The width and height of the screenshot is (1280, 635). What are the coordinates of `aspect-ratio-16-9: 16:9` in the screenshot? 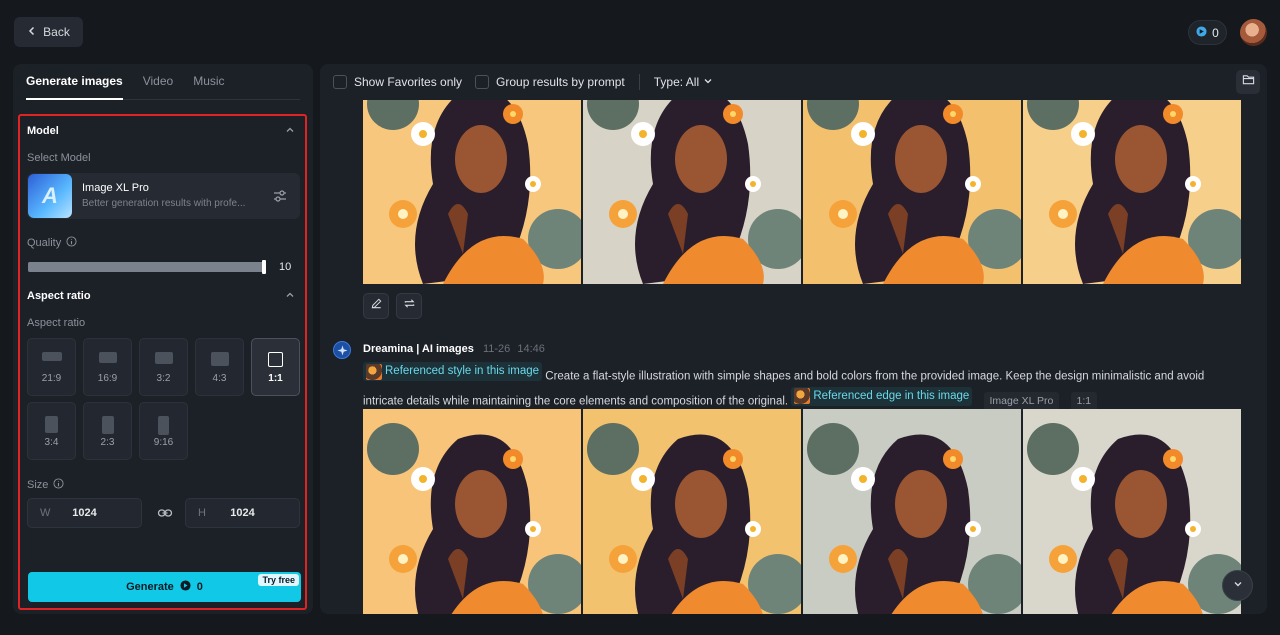 It's located at (107, 367).